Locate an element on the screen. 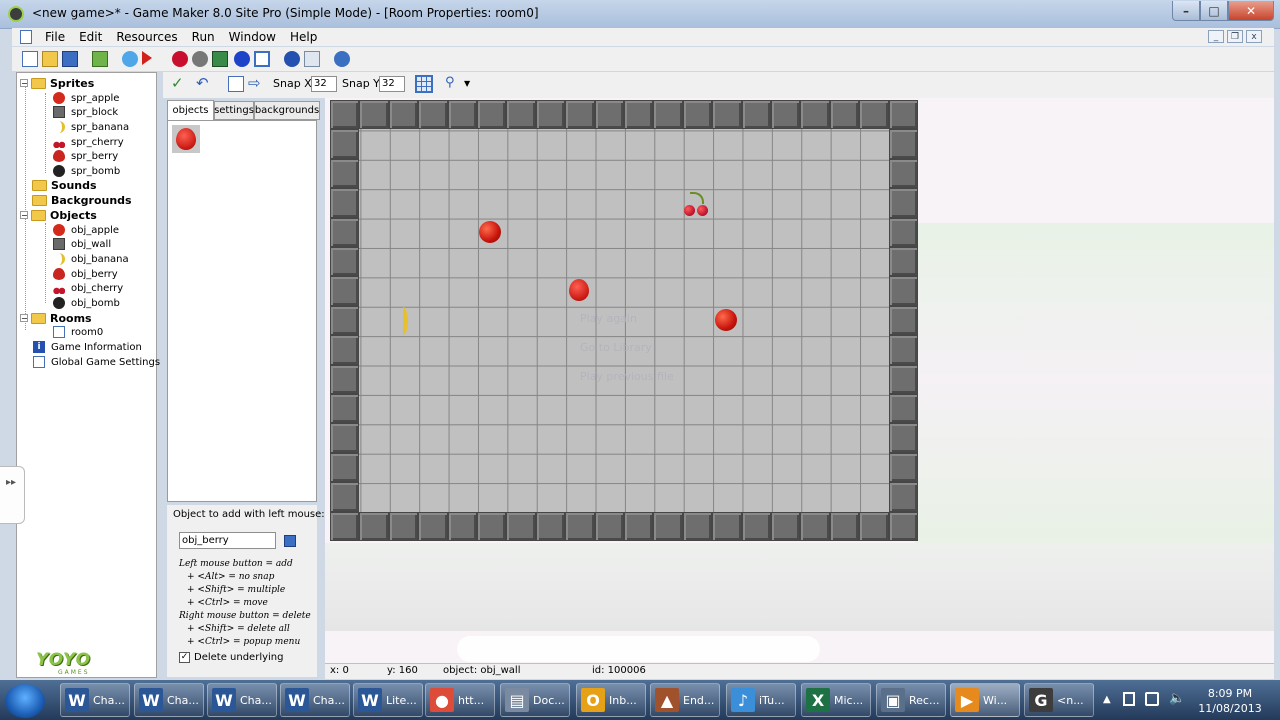 This screenshot has height=720, width=1280. clock: 8:09 PM 11/08/2013 is located at coordinates (1230, 701).